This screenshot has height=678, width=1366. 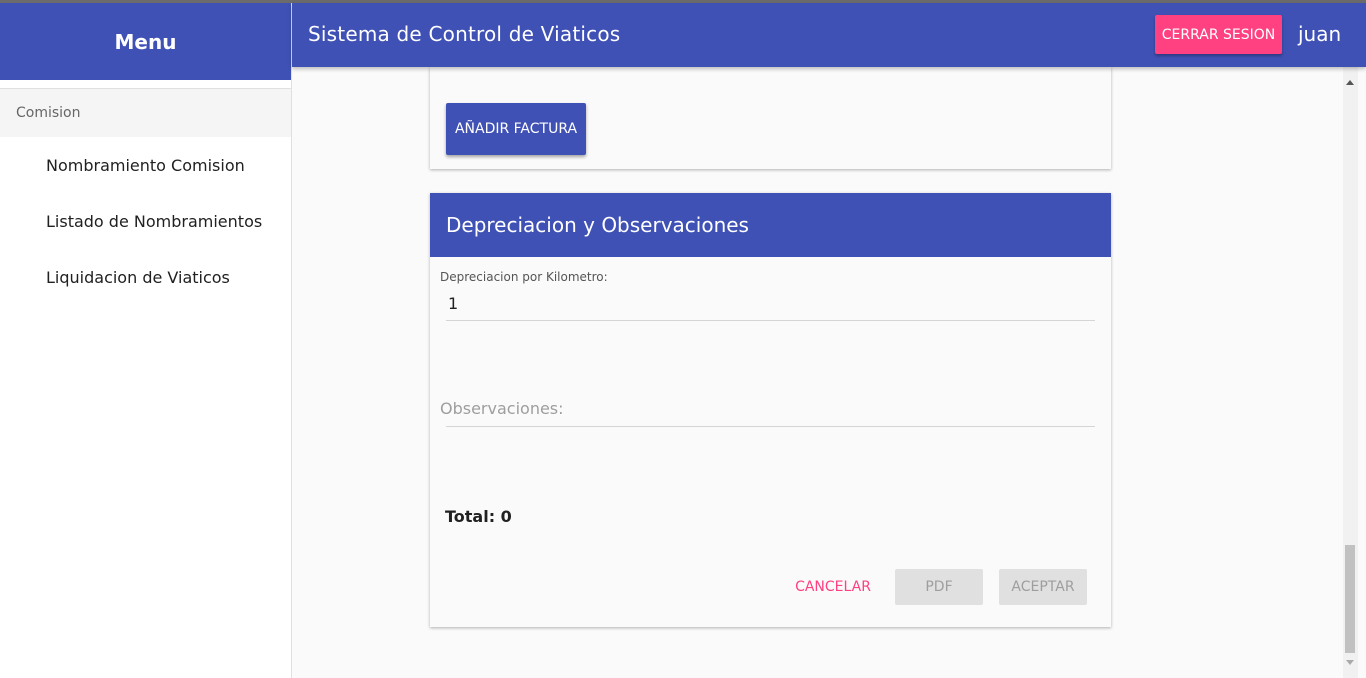 I want to click on sidebar-item-nombramiento-comision: Nombramiento Comision, so click(x=145, y=165).